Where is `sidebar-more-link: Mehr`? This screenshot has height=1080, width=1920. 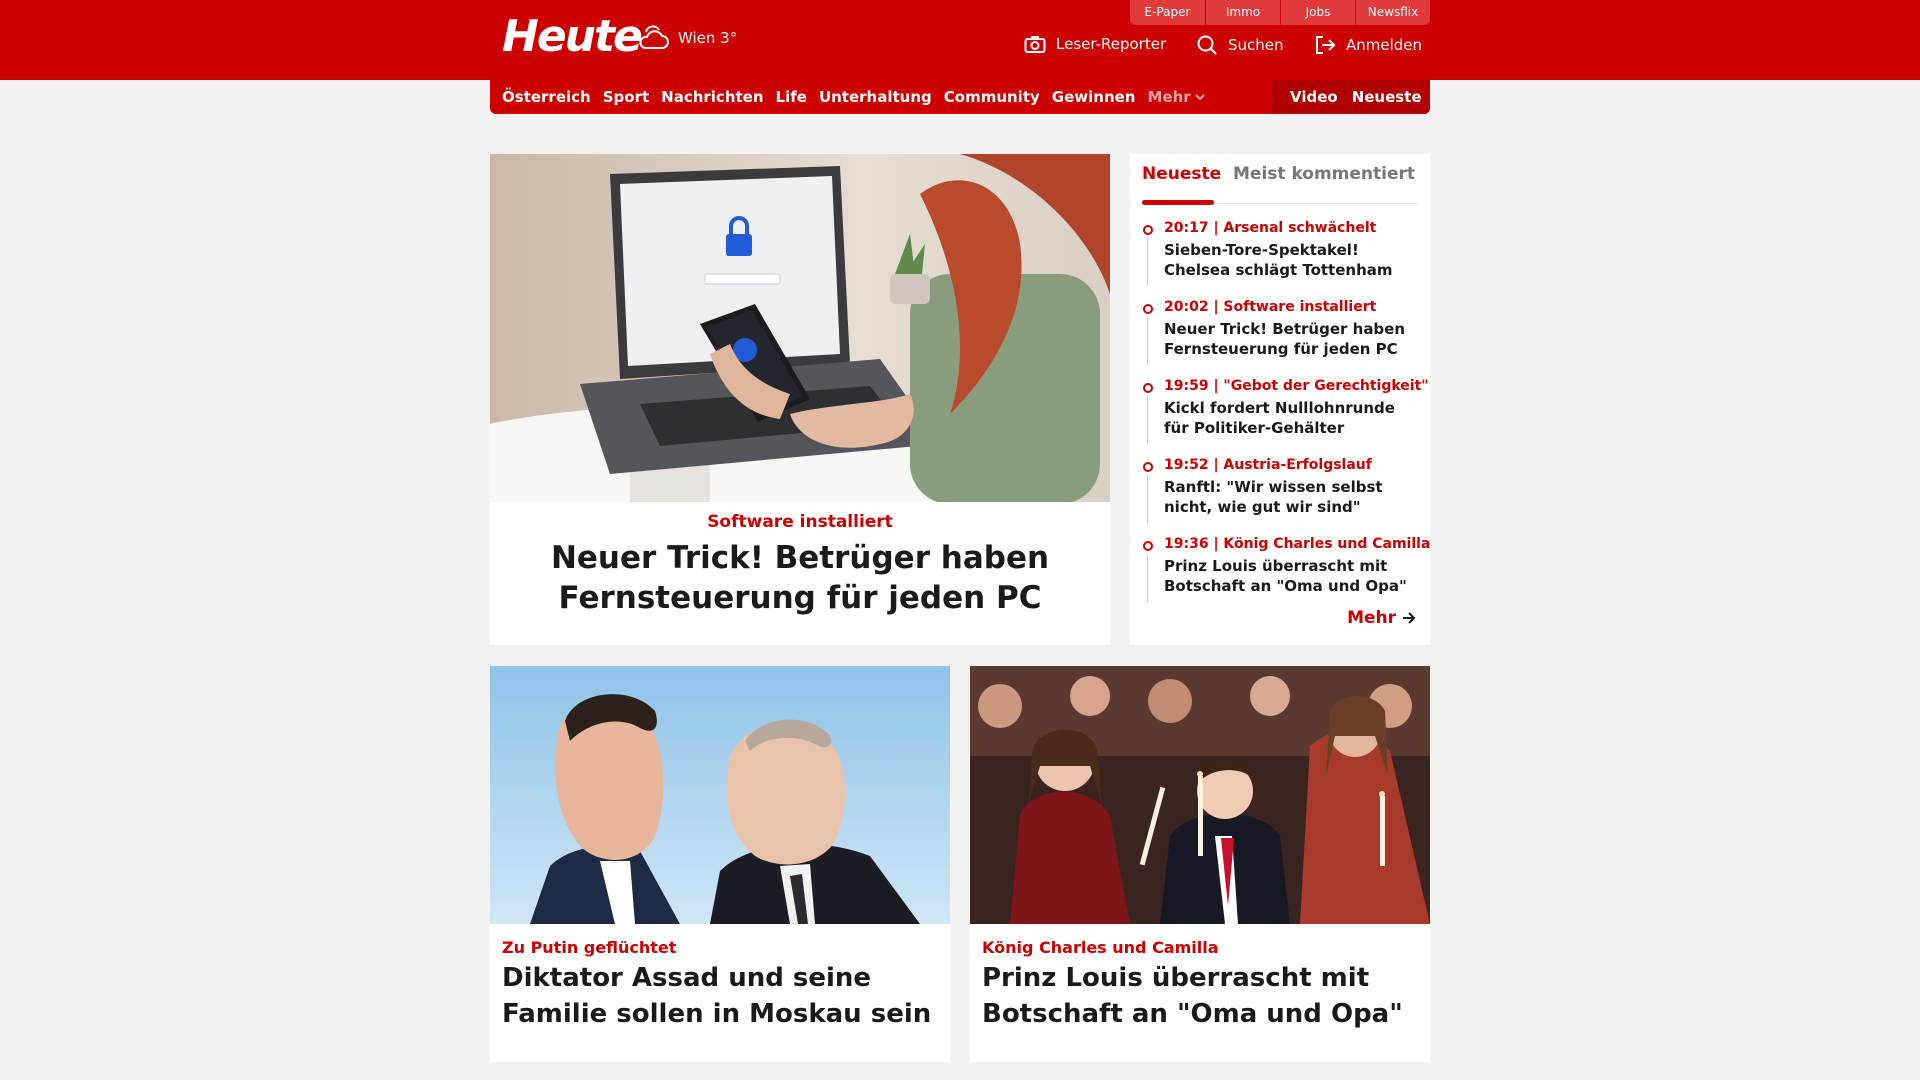 sidebar-more-link: Mehr is located at coordinates (1381, 618).